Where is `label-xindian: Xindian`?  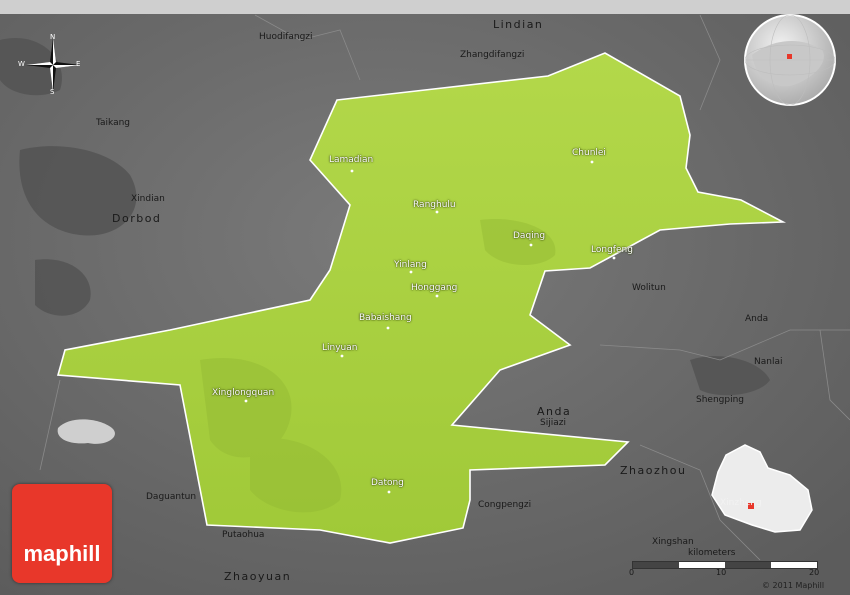 label-xindian: Xindian is located at coordinates (148, 199).